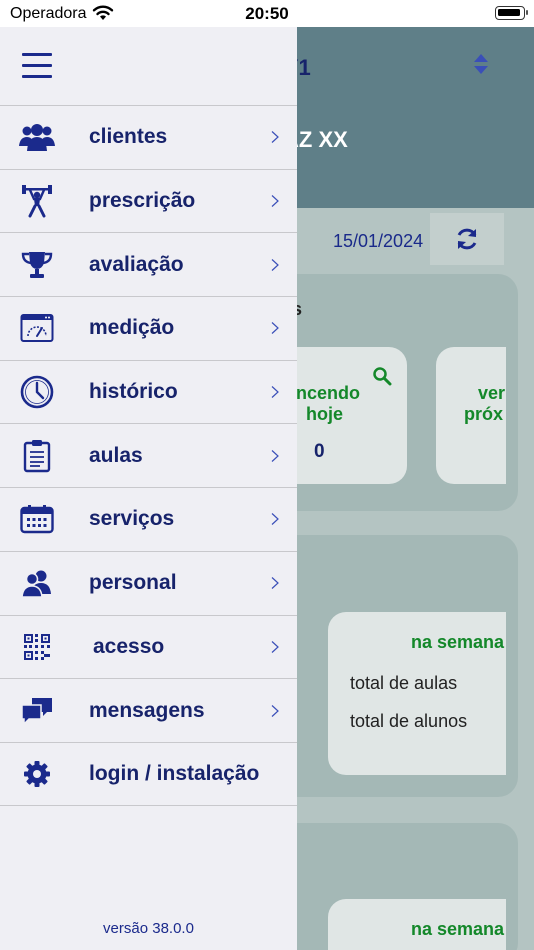  I want to click on user-pair-icon, so click(37, 583).